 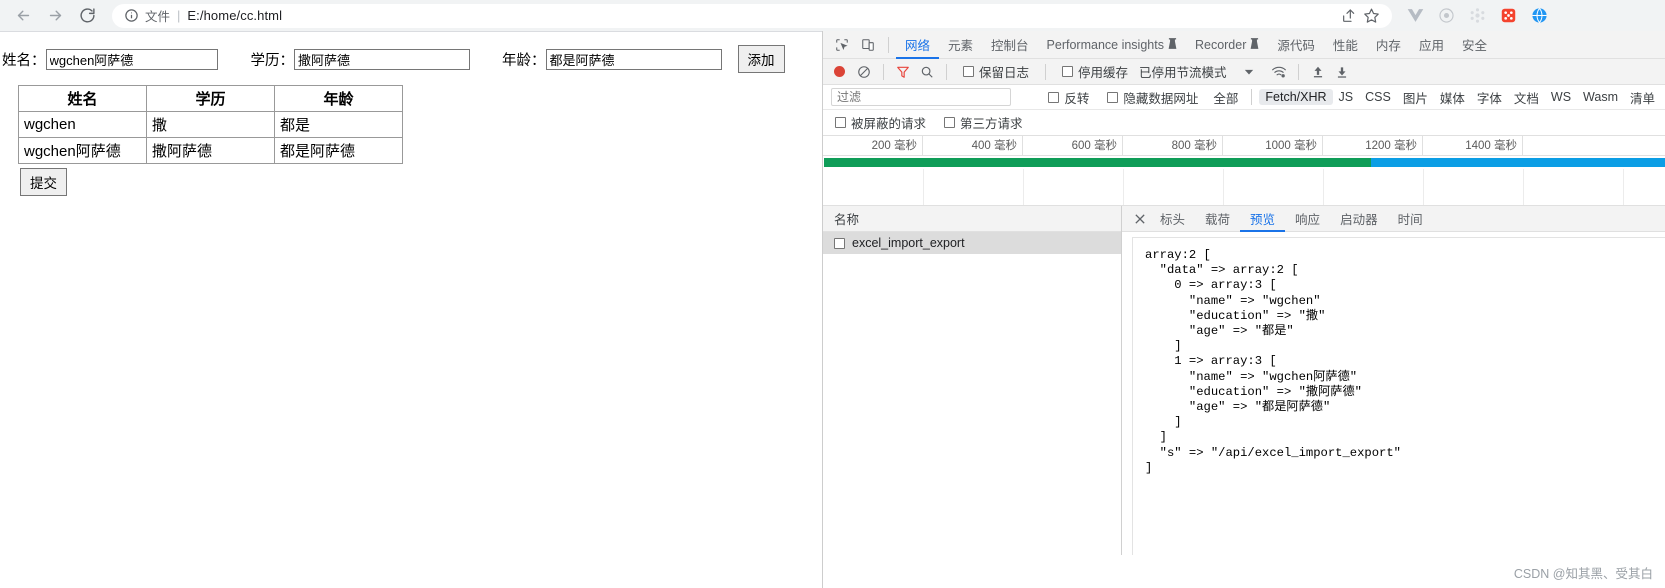 What do you see at coordinates (996, 71) in the screenshot?
I see `preserve-log-checkbox: 保留日志` at bounding box center [996, 71].